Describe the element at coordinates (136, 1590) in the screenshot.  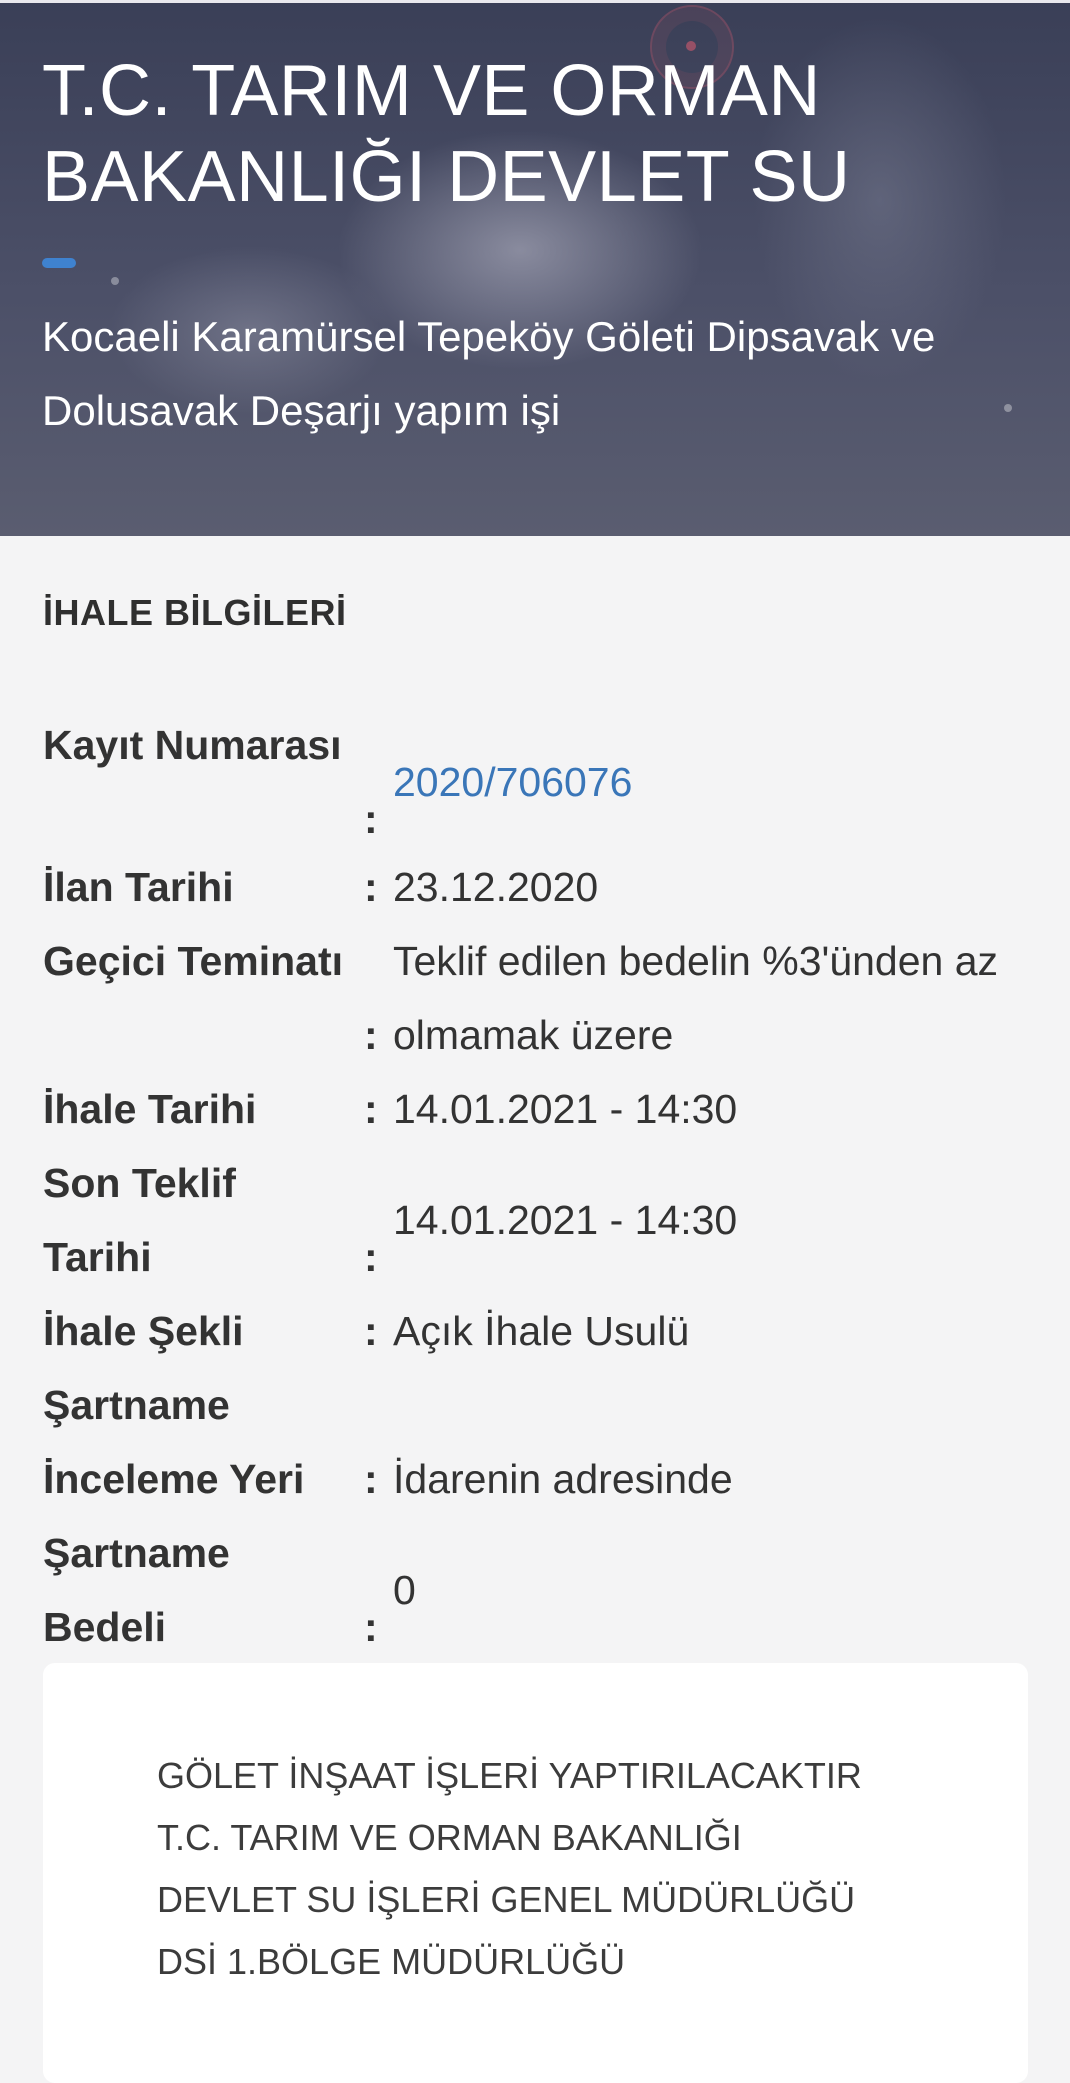
I see `bedel-label: Şartname Bedeli` at that location.